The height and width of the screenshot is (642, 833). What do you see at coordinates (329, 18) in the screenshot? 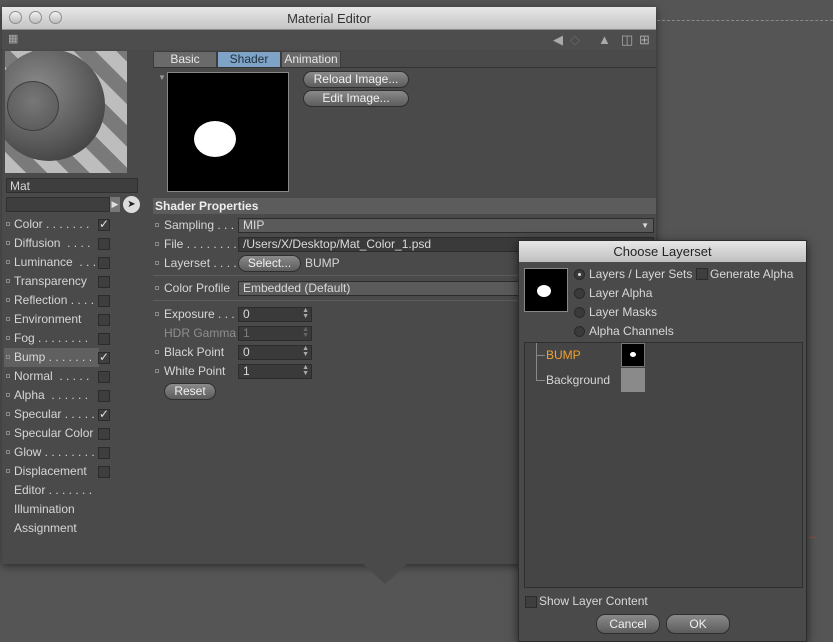
I see `window-title: Material Editor` at bounding box center [329, 18].